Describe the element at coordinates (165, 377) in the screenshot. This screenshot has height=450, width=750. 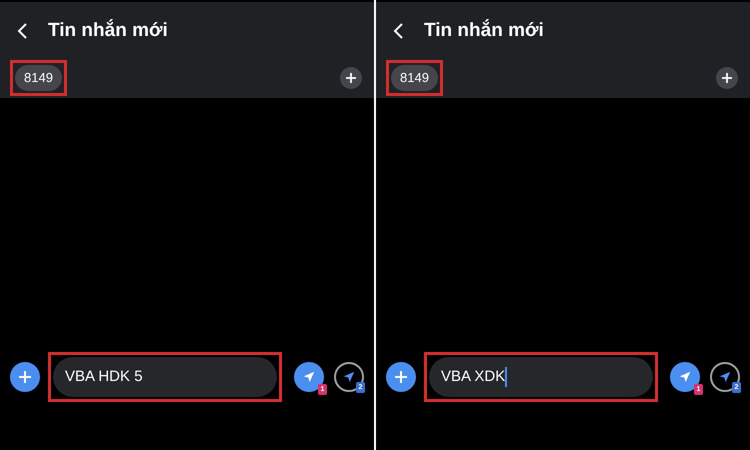
I see `message-field: VBA HDK 5` at that location.